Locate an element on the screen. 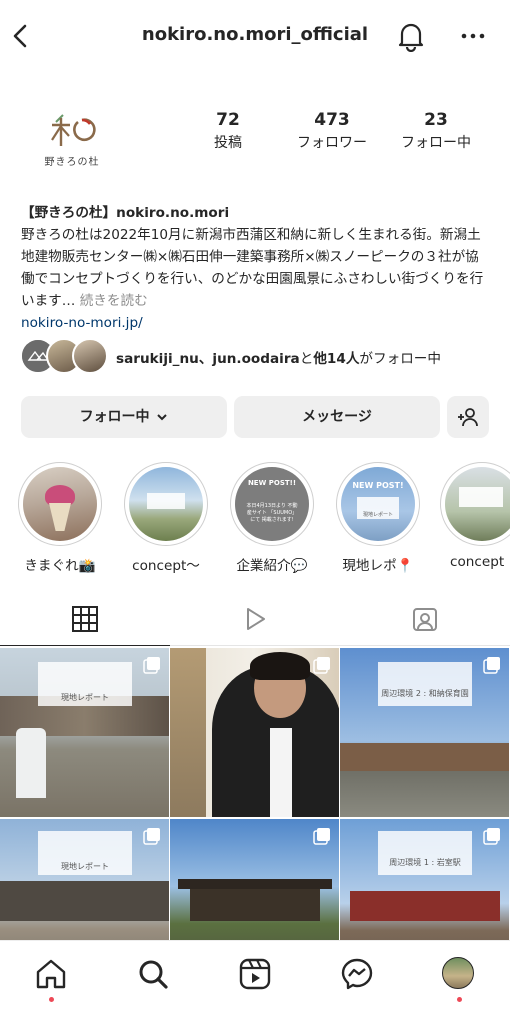 The image size is (510, 1024). search-icon is located at coordinates (153, 974).